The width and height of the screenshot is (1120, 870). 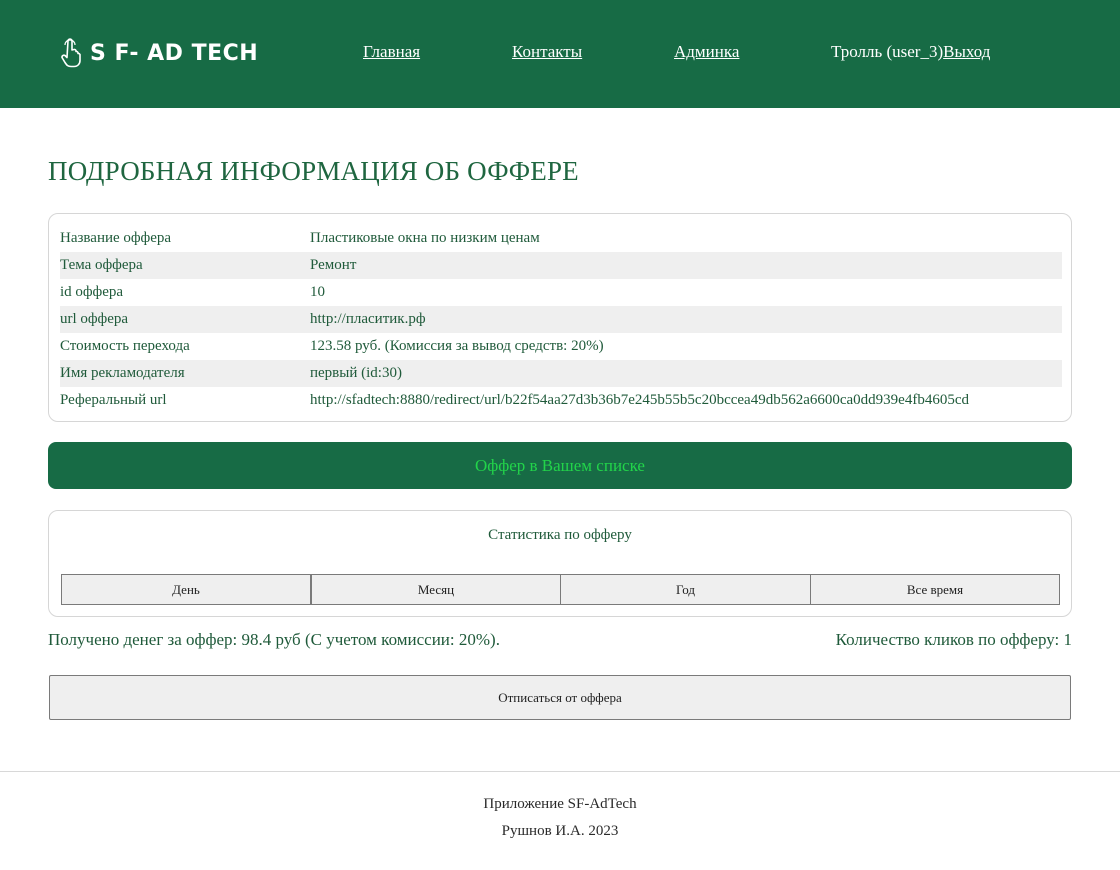 What do you see at coordinates (560, 465) in the screenshot?
I see `offer-status-banner: Оффер в Вашем списке` at bounding box center [560, 465].